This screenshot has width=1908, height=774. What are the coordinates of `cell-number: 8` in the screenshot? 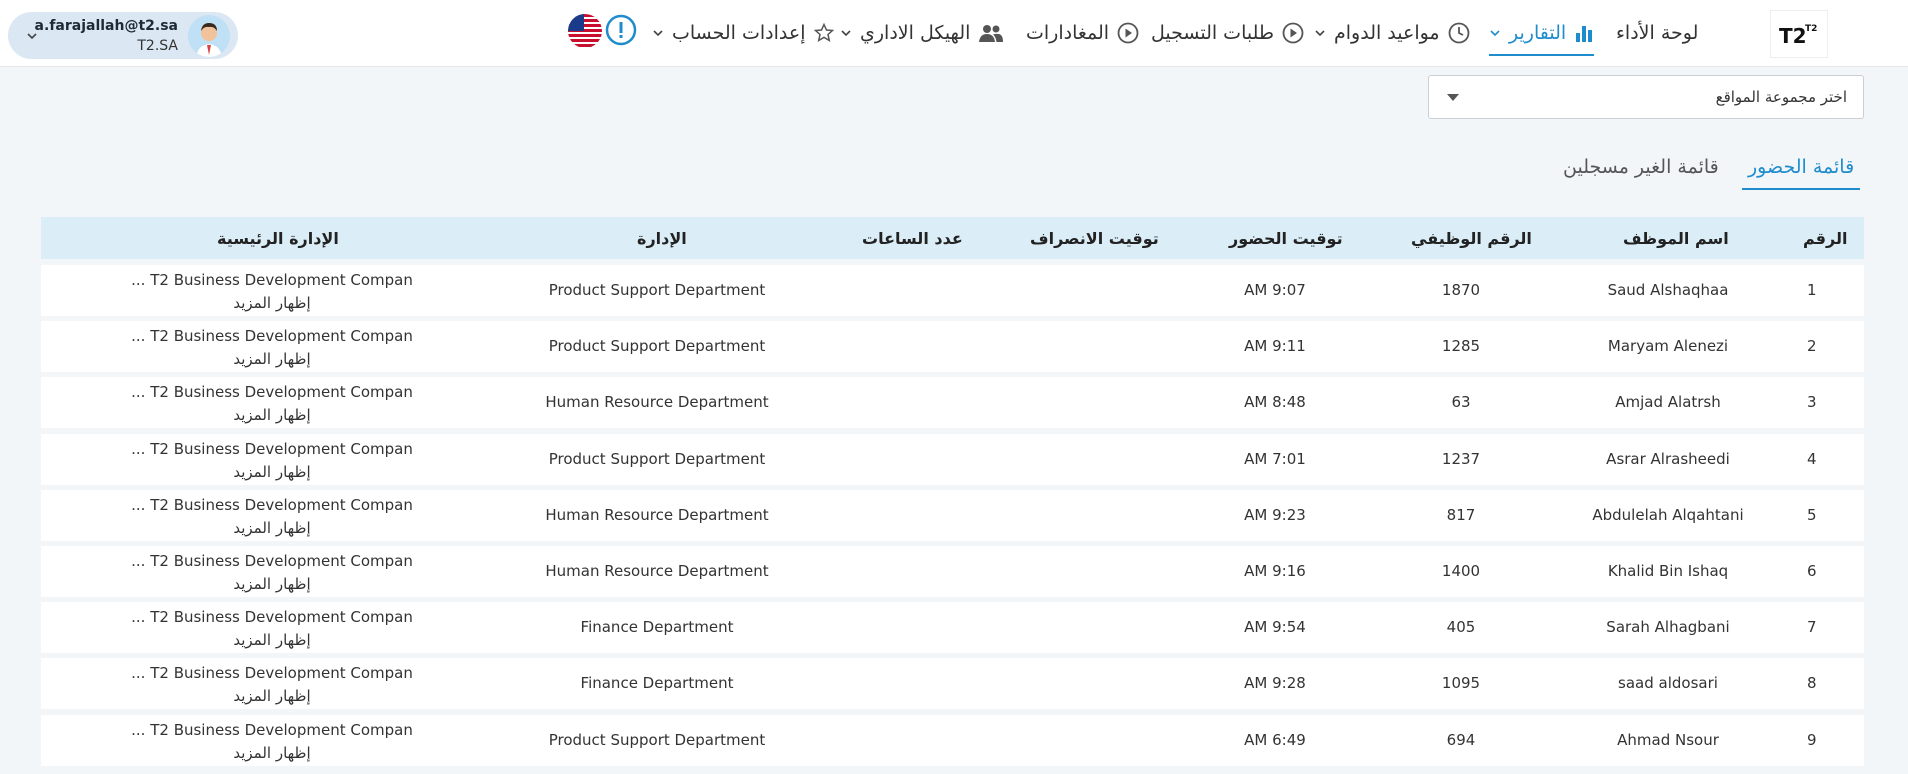 It's located at (1812, 683).